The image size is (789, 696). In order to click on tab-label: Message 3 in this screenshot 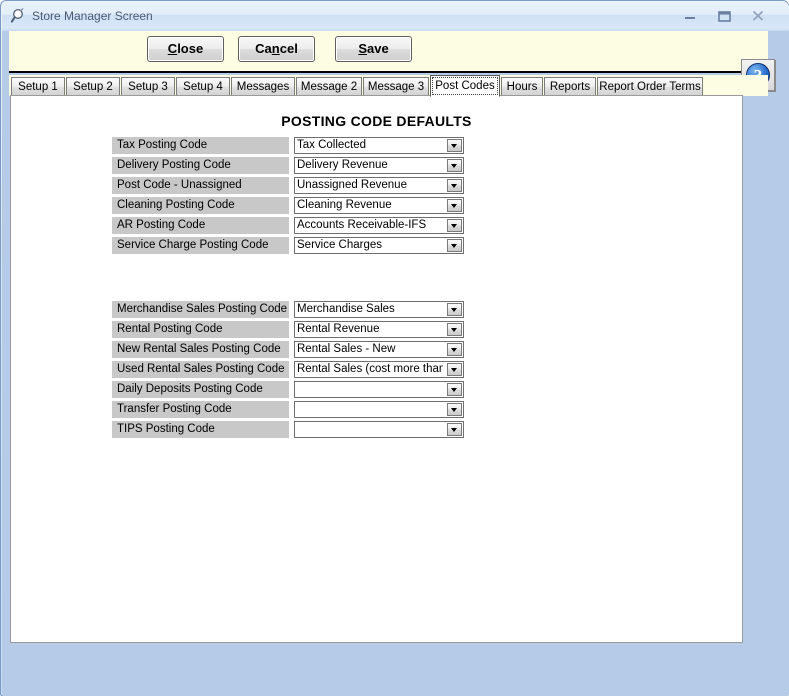, I will do `click(396, 87)`.